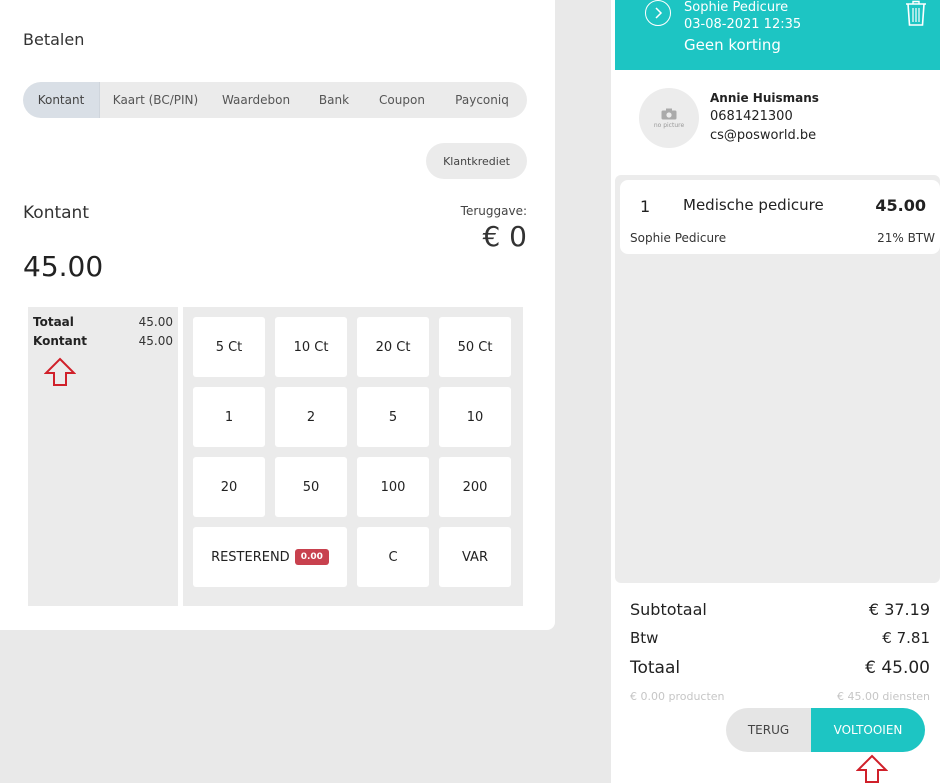 This screenshot has height=783, width=940. What do you see at coordinates (780, 638) in the screenshot?
I see `vat-row: Btw € 7.81` at bounding box center [780, 638].